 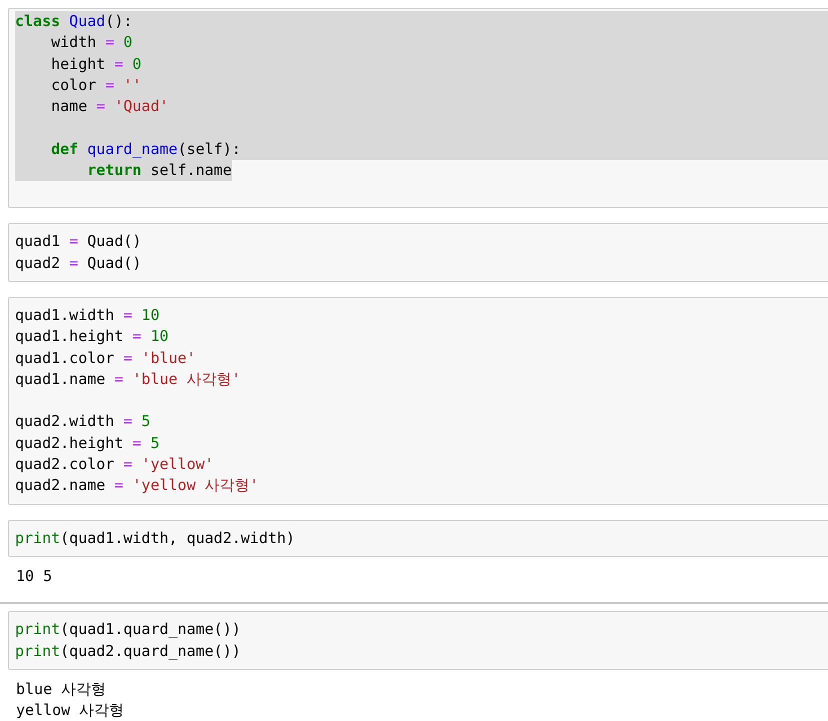 I want to click on output-line: blue 사각형, so click(x=61, y=689).